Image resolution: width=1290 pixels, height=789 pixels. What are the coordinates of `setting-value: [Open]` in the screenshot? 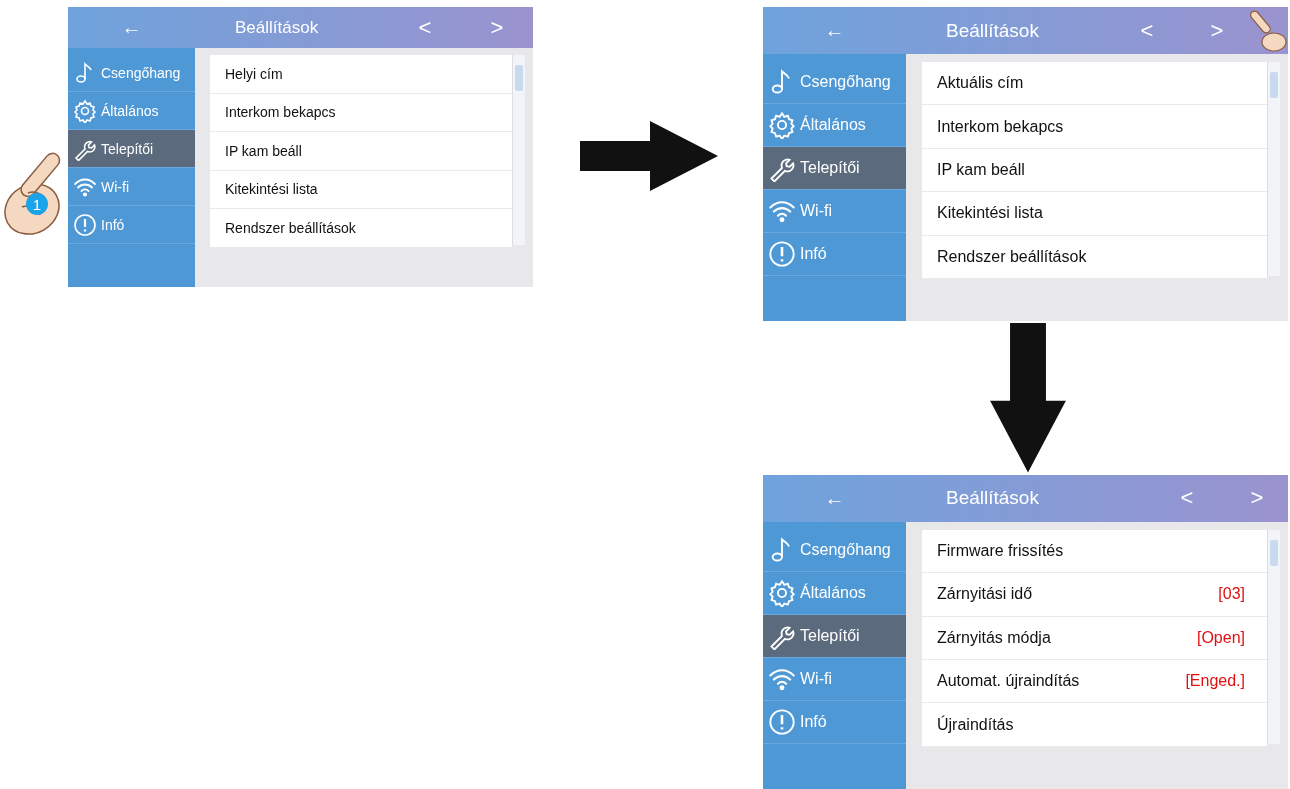 It's located at (1220, 637).